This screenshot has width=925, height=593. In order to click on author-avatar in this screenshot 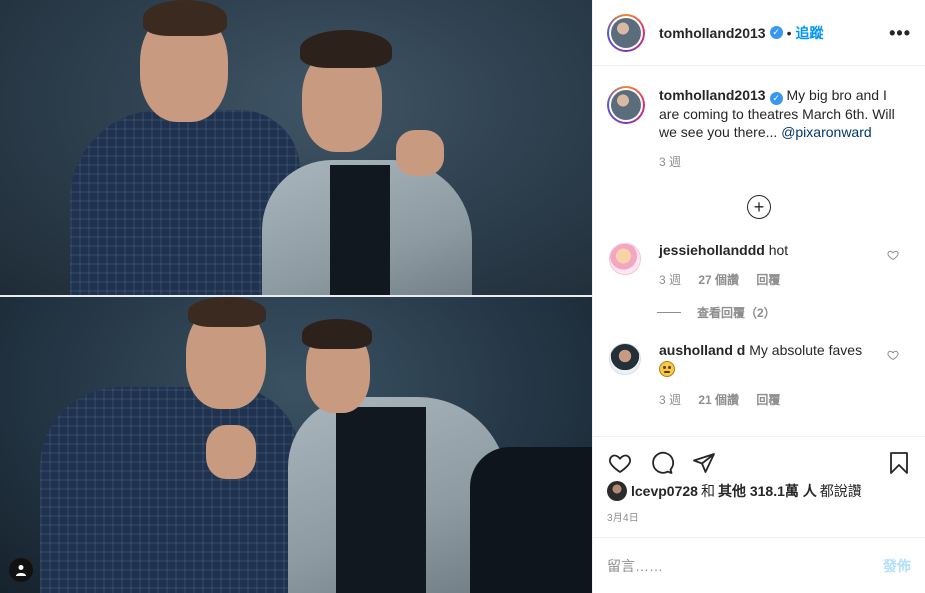, I will do `click(626, 32)`.